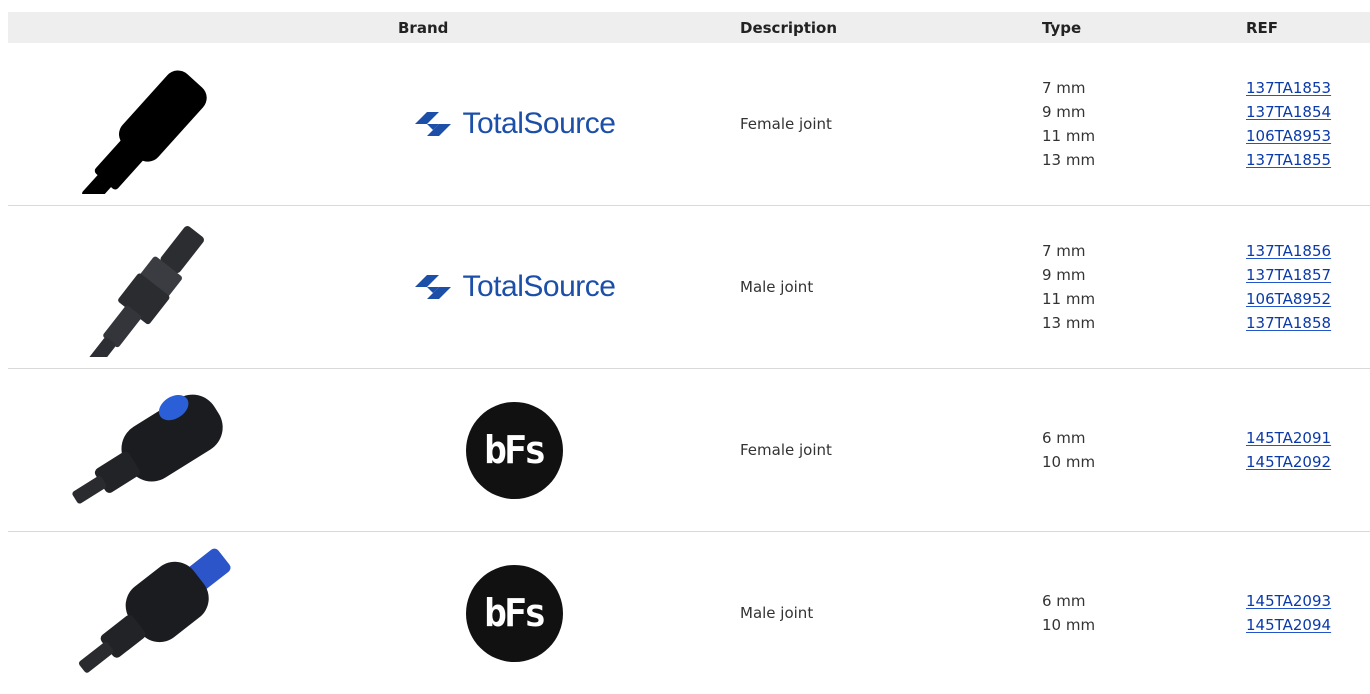  What do you see at coordinates (1308, 625) in the screenshot?
I see `ref-link: 145TA2094` at bounding box center [1308, 625].